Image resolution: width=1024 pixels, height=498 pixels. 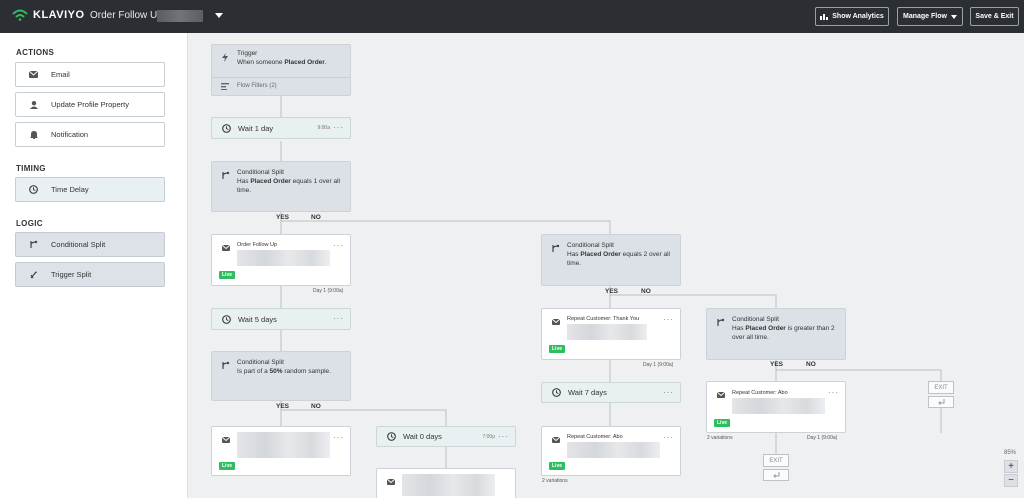 I want to click on wait-time: 9:00a, so click(x=323, y=128).